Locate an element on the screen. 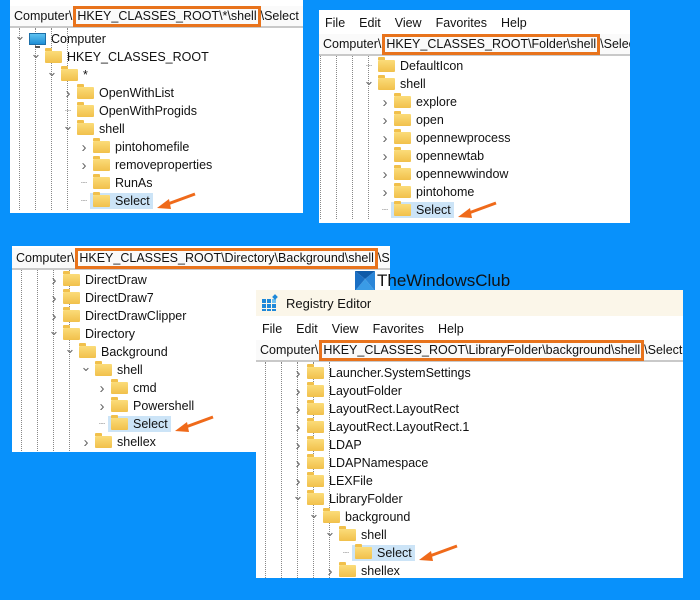 This screenshot has height=600, width=700. tree-item-content: LibraryFolder is located at coordinates (353, 498).